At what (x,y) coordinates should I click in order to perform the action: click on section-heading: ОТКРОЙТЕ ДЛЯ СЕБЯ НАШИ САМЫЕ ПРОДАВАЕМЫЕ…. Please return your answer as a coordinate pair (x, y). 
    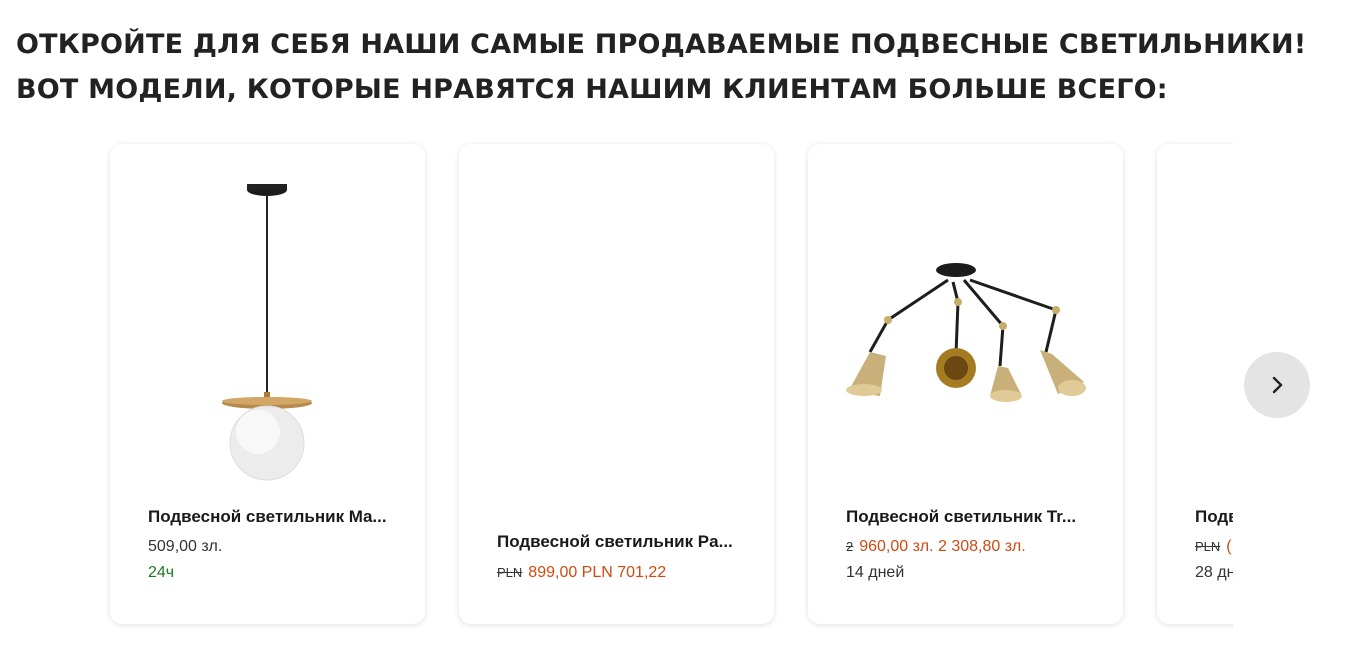
    Looking at the image, I should click on (661, 67).